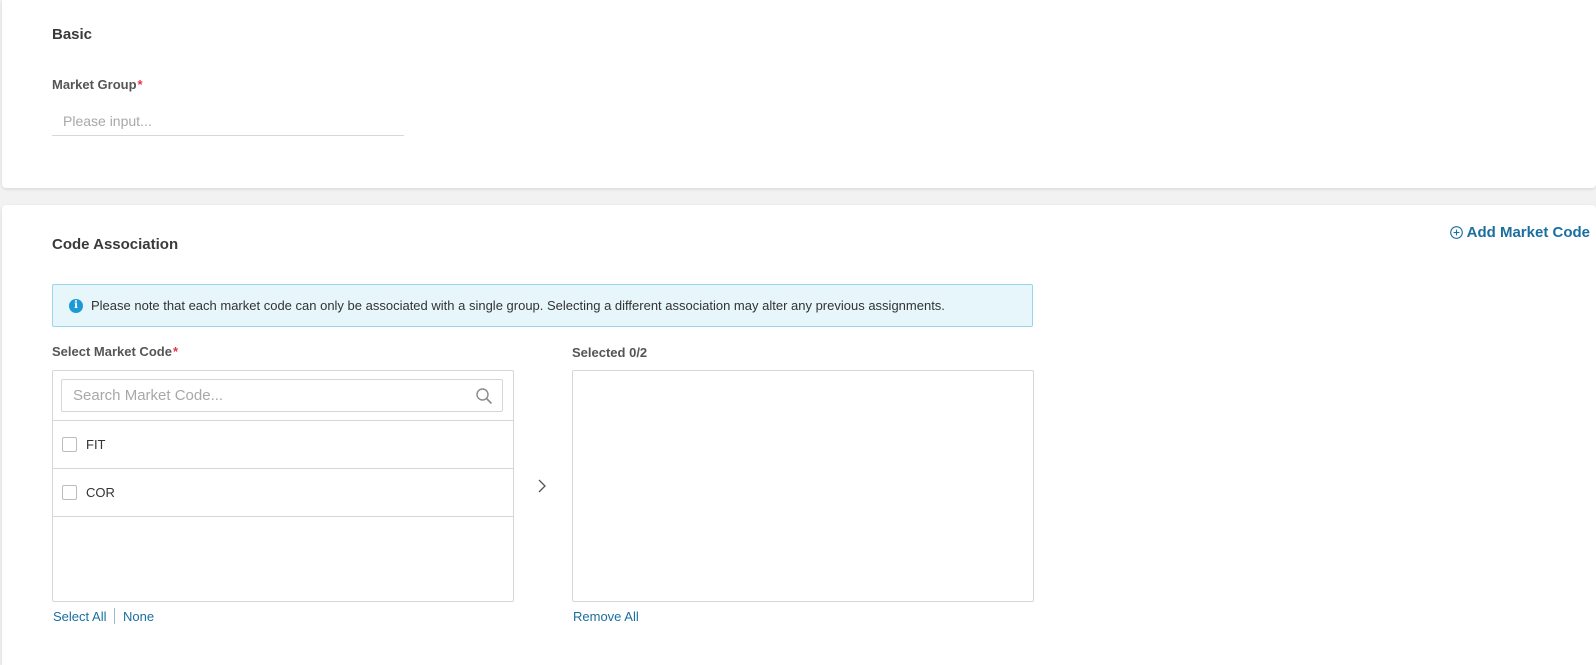  Describe the element at coordinates (115, 244) in the screenshot. I see `code-association-title: Code Association` at that location.